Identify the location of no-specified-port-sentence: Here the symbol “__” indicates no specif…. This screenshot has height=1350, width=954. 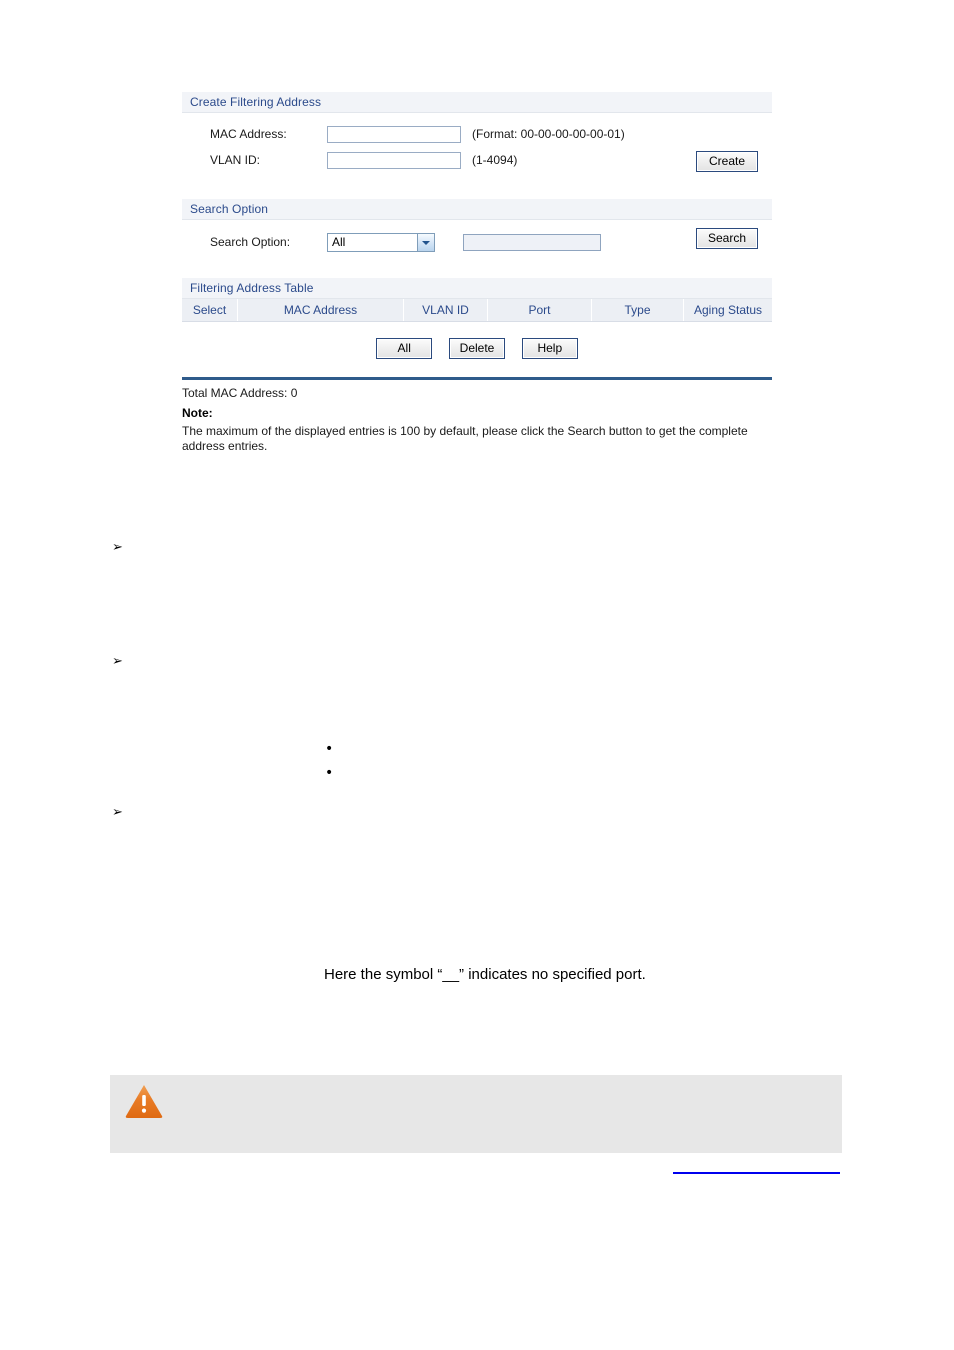
(485, 974).